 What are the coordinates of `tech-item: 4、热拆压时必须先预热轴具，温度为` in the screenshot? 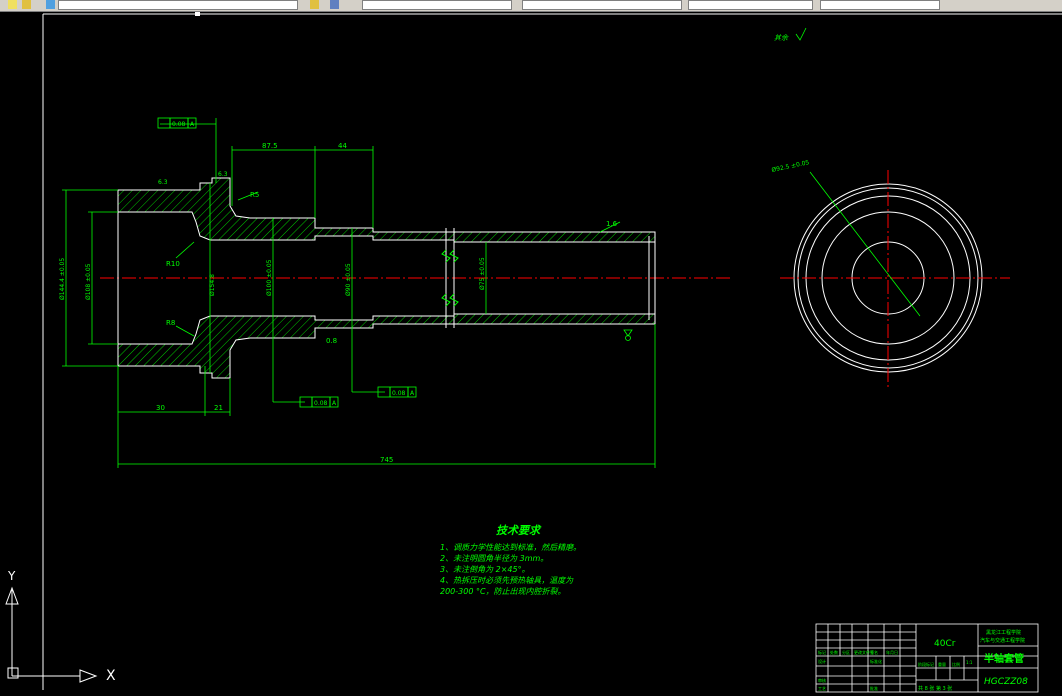 It's located at (507, 580).